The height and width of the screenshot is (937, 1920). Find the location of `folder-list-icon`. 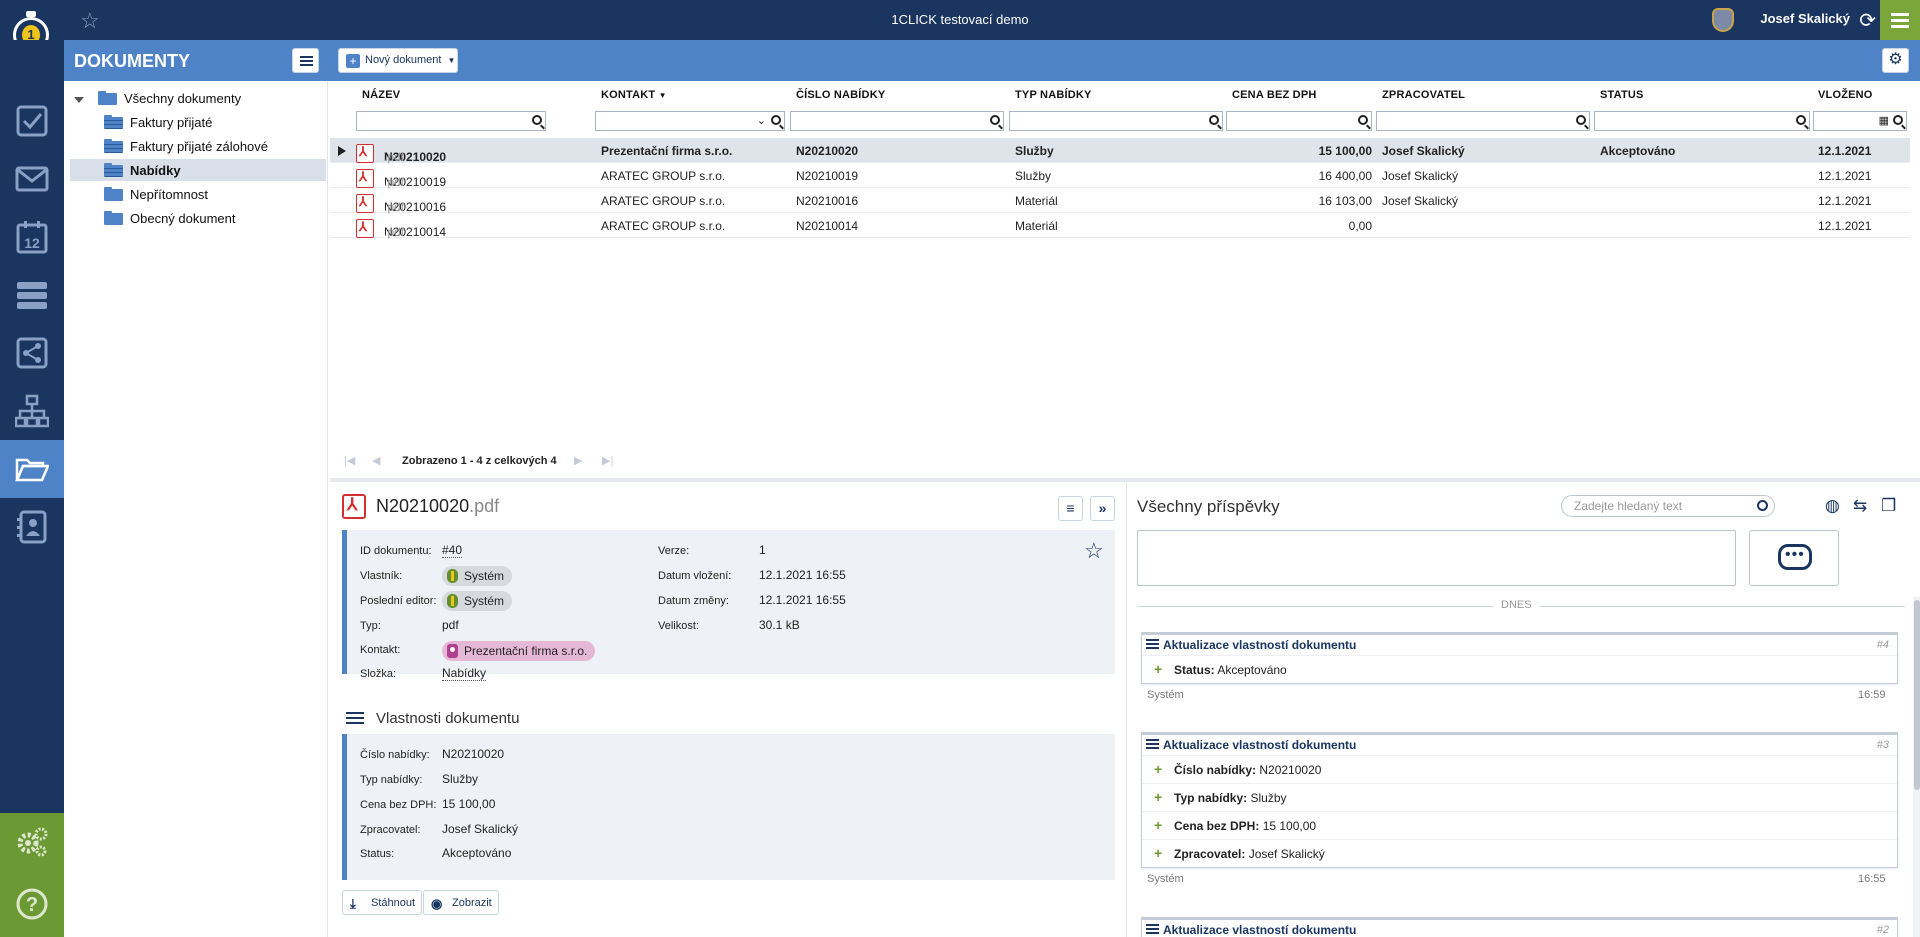

folder-list-icon is located at coordinates (113, 122).